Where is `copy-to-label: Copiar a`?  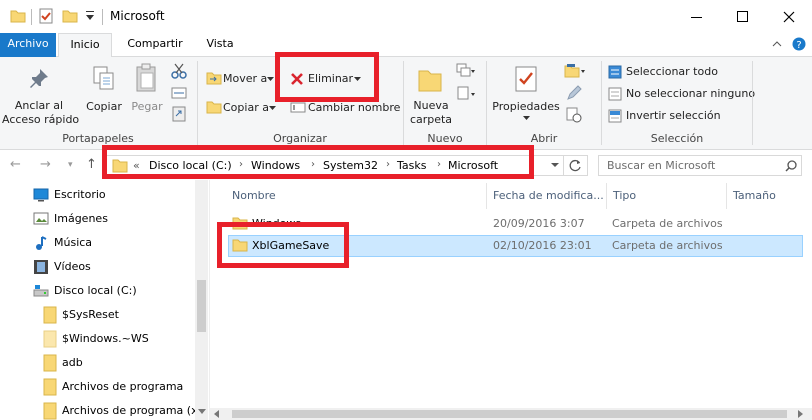
copy-to-label: Copiar a is located at coordinates (246, 107).